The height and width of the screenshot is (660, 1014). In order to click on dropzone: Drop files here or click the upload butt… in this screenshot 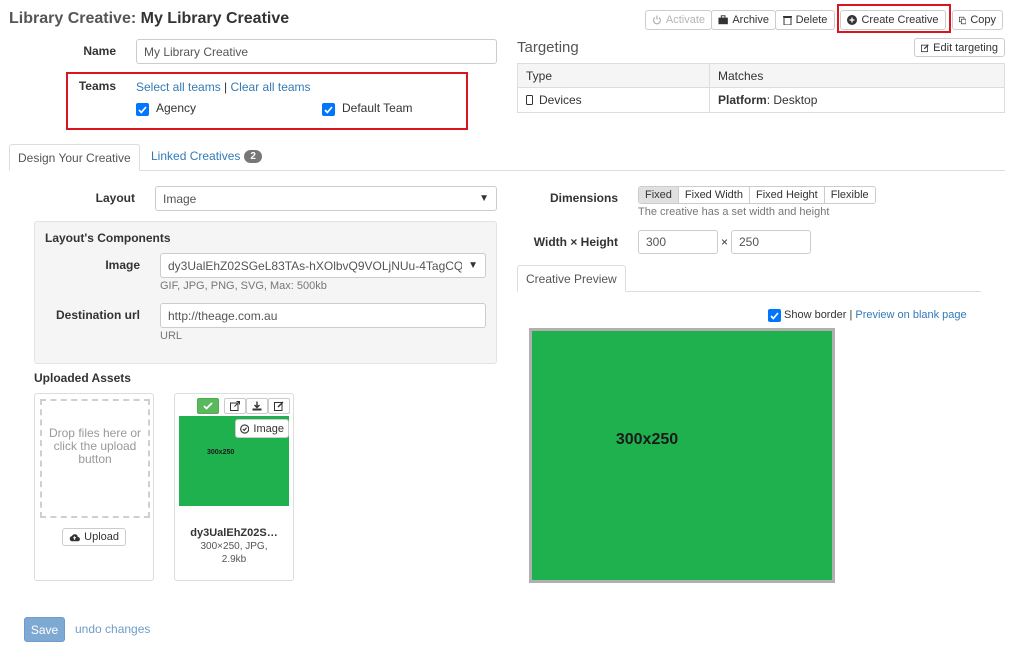, I will do `click(95, 458)`.